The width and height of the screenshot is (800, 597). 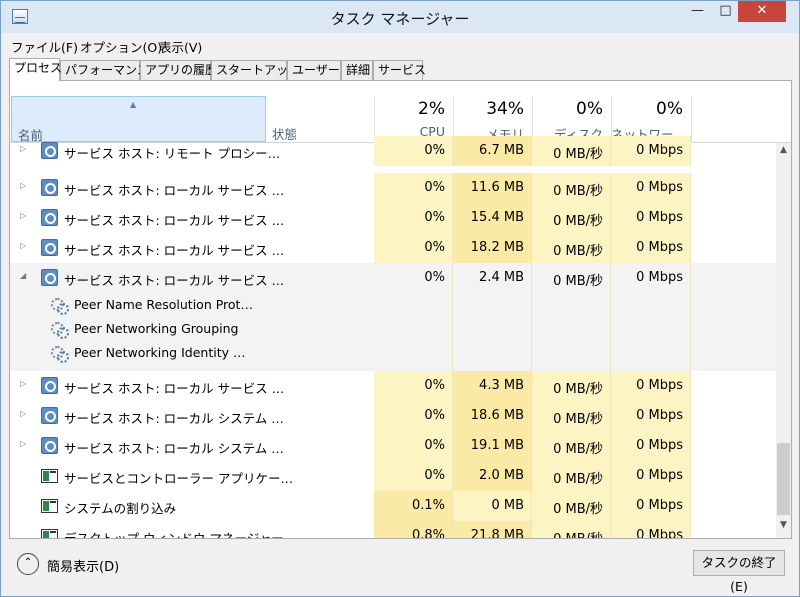 What do you see at coordinates (174, 535) in the screenshot?
I see `process-name: デスクトップ ウィンドウ マネージャー` at bounding box center [174, 535].